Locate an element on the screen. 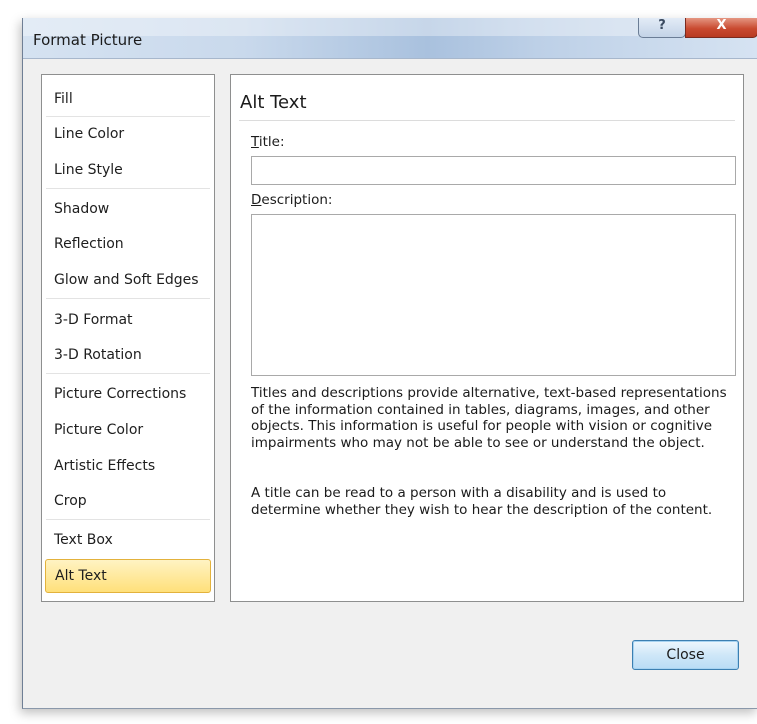 This screenshot has width=757, height=724. nav-item-artistic-effects: Artistic Effects is located at coordinates (128, 466).